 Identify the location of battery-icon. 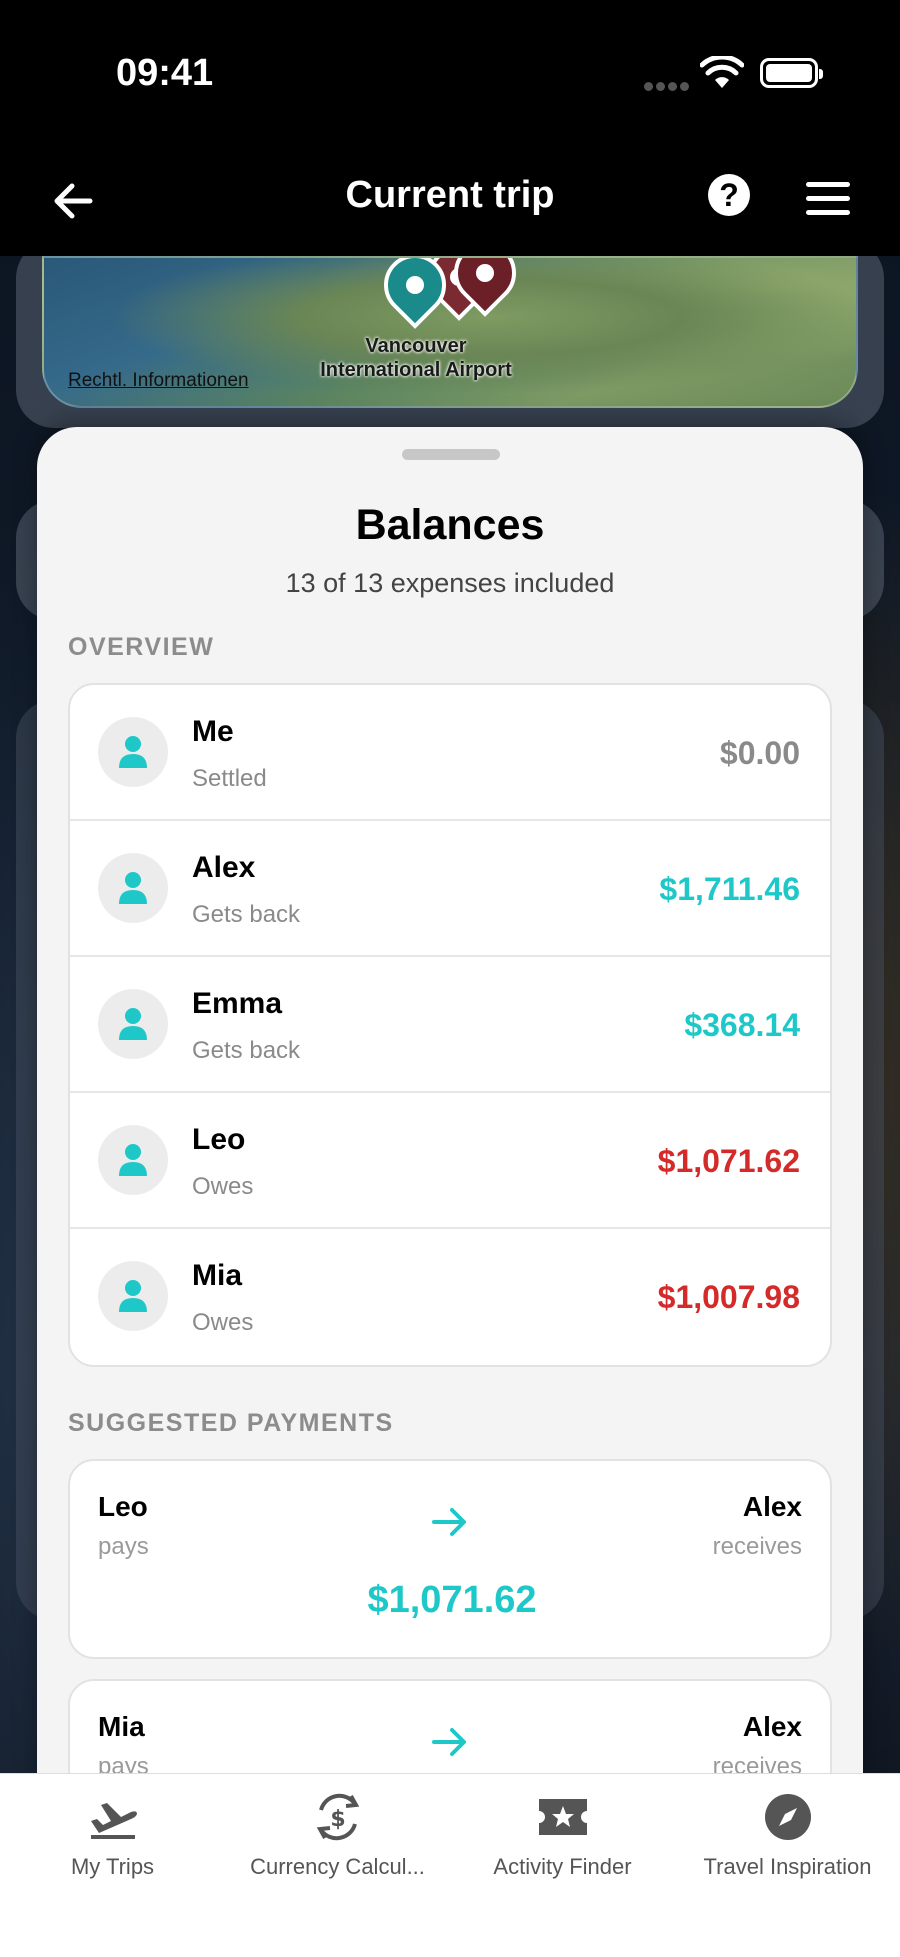
(791, 73).